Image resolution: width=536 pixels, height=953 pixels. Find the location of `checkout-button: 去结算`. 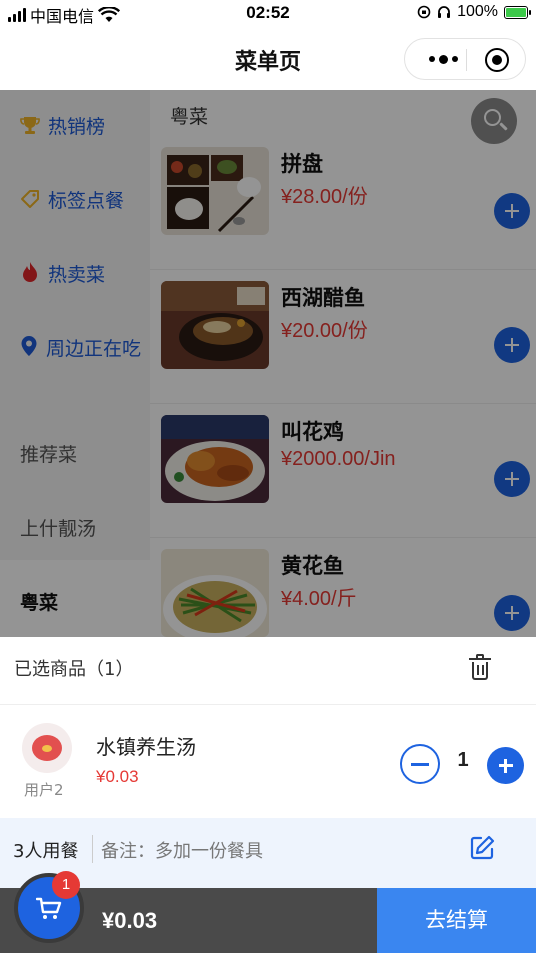

checkout-button: 去结算 is located at coordinates (456, 920).